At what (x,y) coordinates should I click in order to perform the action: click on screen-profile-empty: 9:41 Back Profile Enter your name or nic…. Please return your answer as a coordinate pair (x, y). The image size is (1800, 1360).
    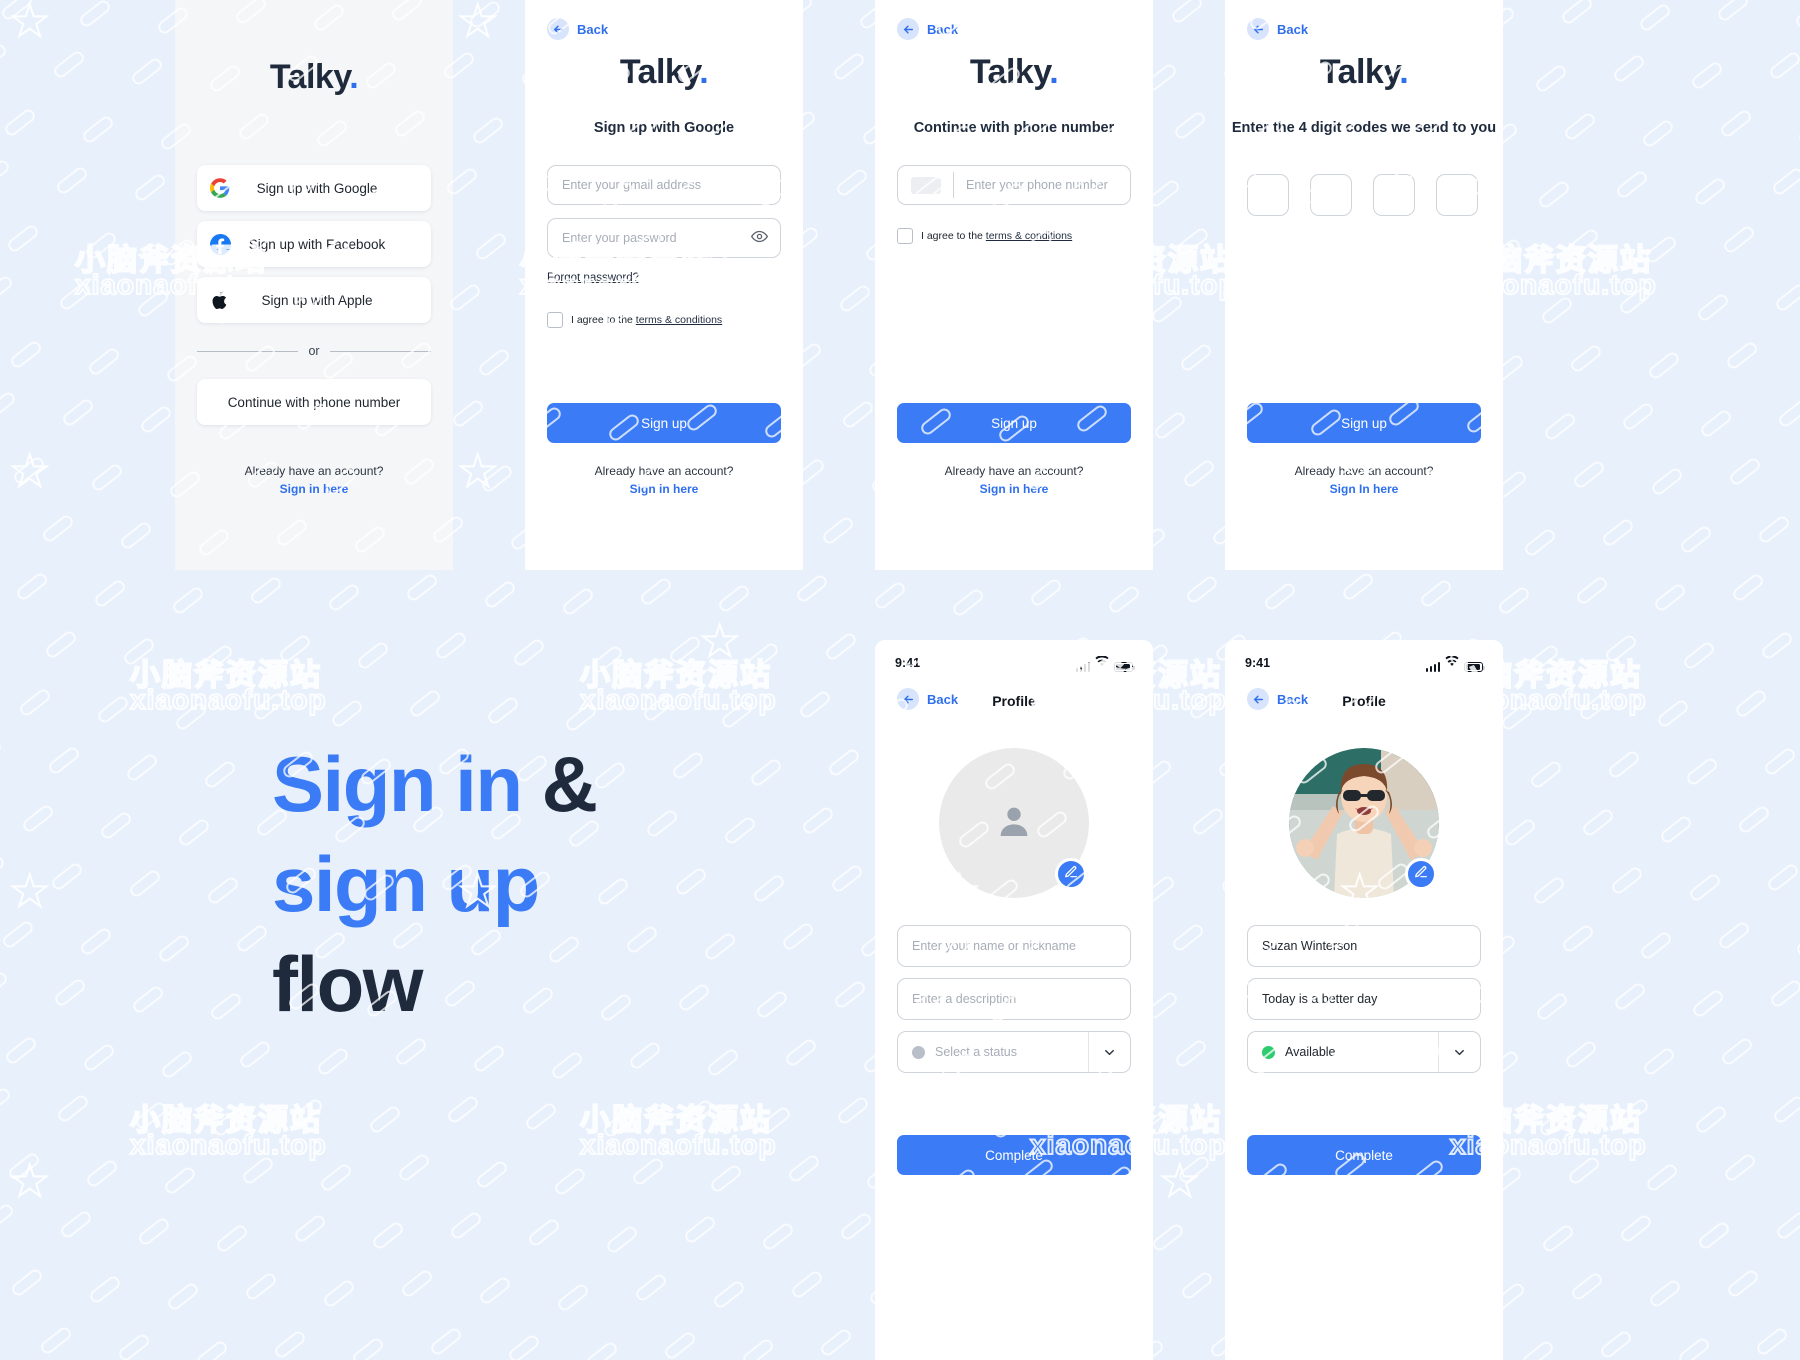
    Looking at the image, I should click on (1014, 1000).